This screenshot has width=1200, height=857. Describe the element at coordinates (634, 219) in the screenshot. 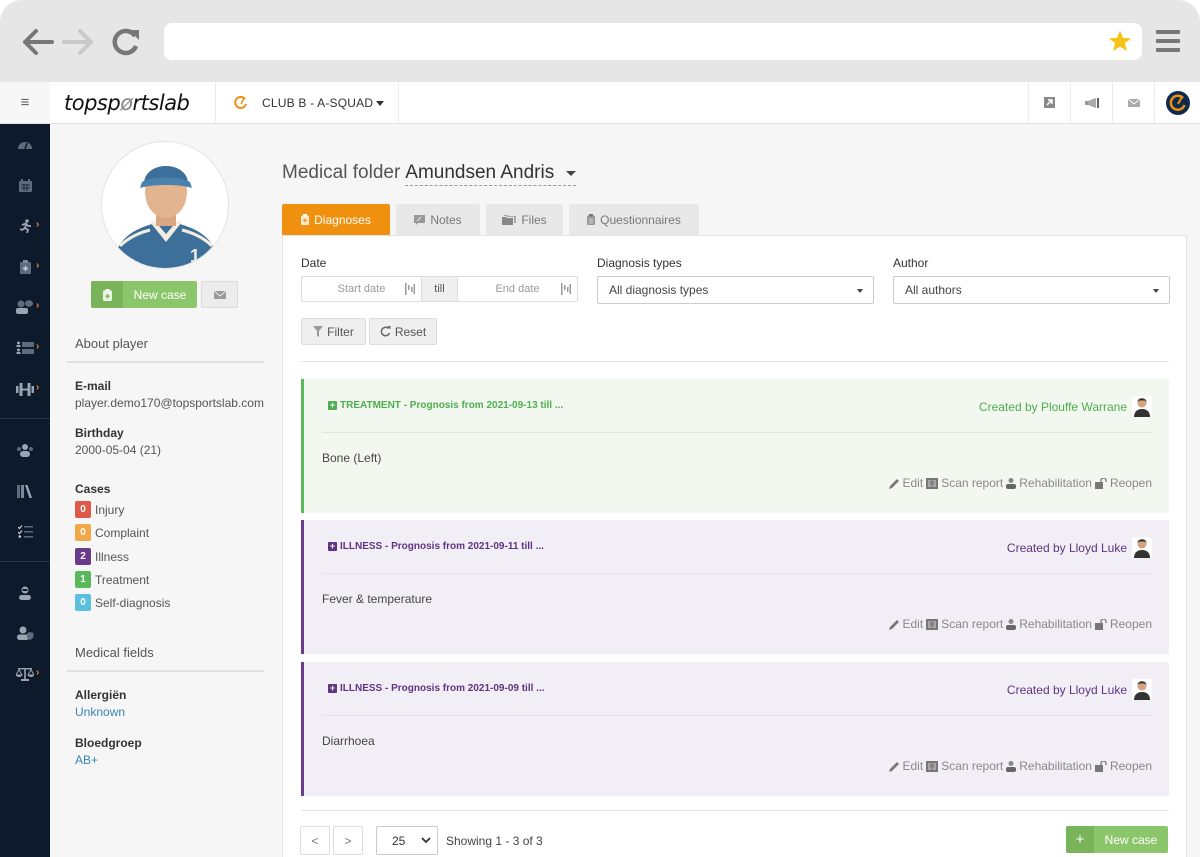

I see `tab-questionnaires: Questionnaires` at that location.